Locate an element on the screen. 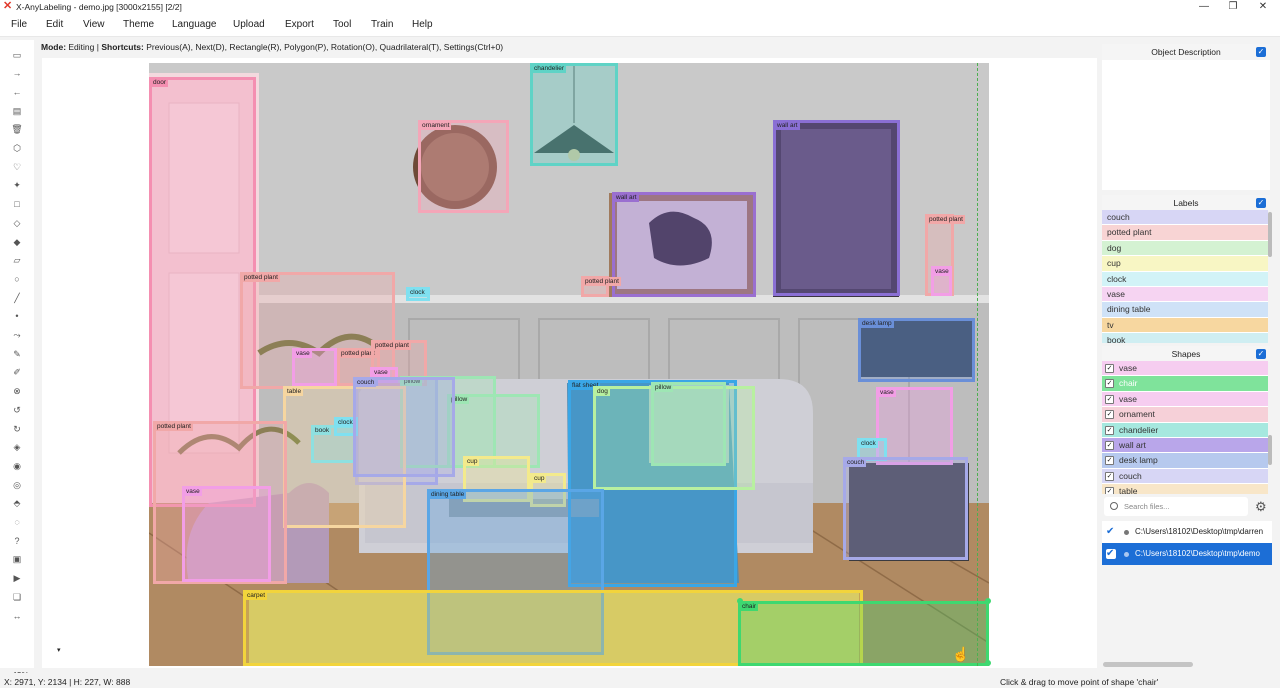  cancel-icon: ⊗ is located at coordinates (17, 392).